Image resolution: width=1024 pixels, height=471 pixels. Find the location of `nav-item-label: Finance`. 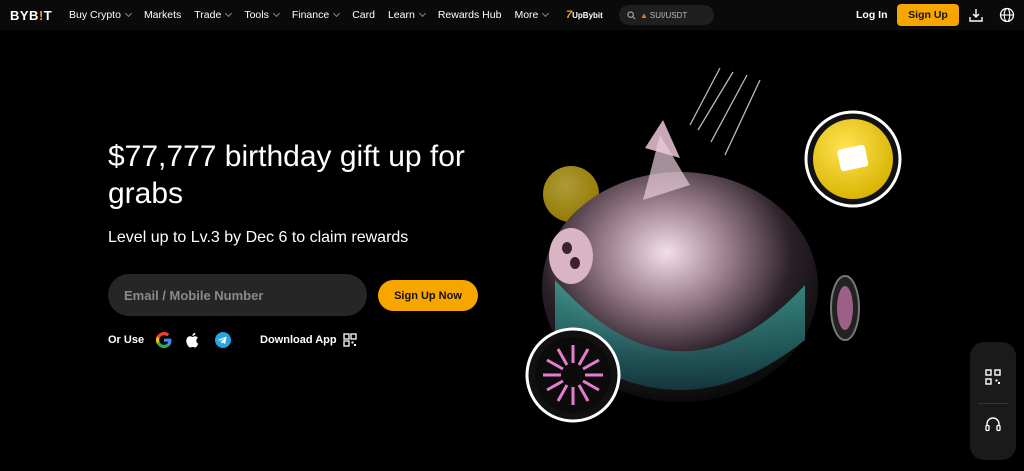

nav-item-label: Finance is located at coordinates (310, 15).